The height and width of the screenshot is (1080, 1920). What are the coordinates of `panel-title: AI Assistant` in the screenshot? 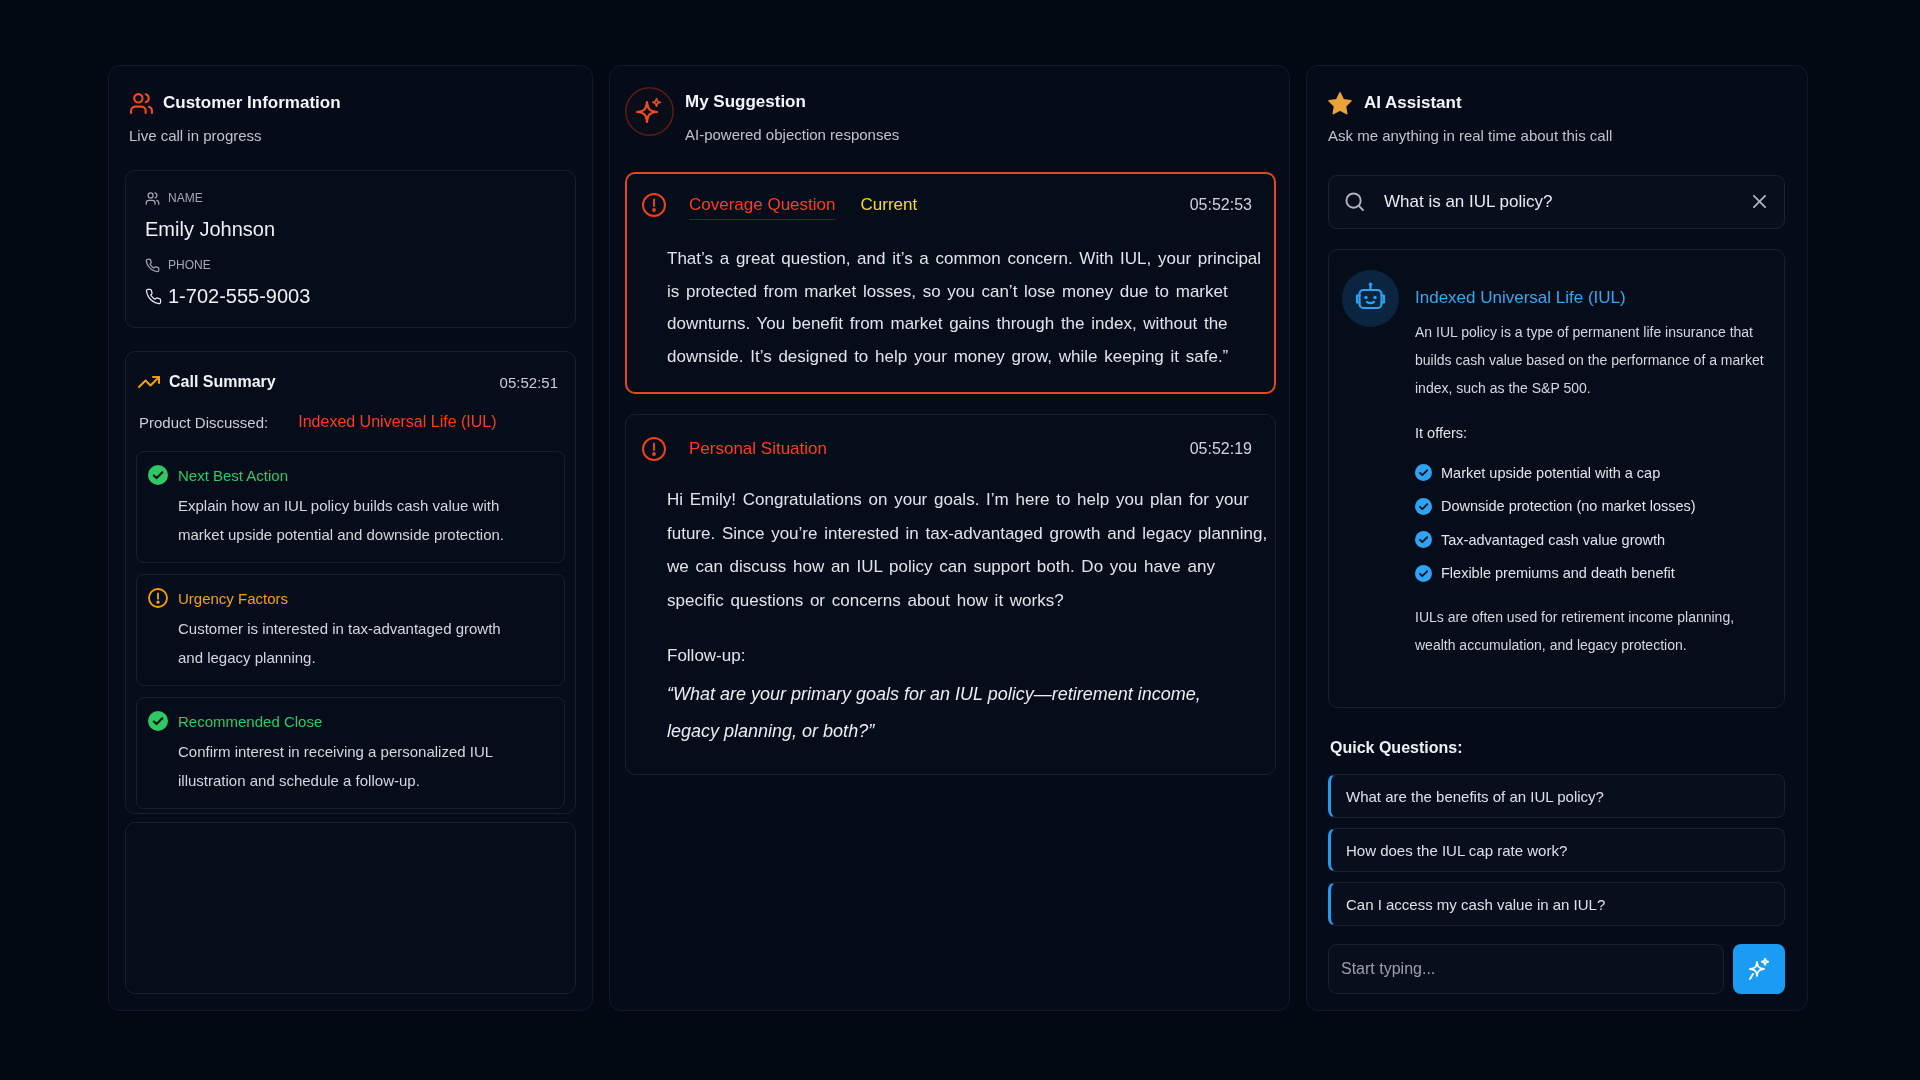 It's located at (1413, 103).